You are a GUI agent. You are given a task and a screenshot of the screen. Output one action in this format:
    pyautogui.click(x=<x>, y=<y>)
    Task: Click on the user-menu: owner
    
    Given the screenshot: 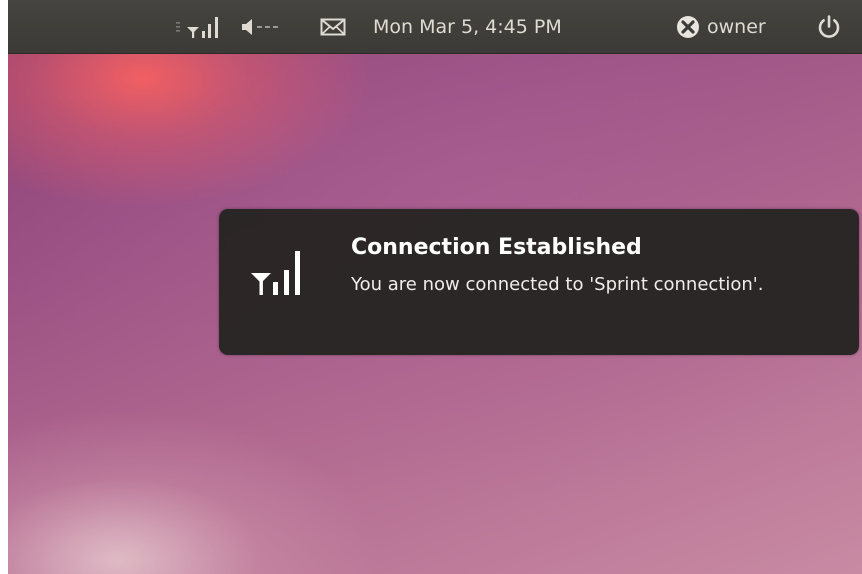 What is the action you would take?
    pyautogui.click(x=721, y=26)
    